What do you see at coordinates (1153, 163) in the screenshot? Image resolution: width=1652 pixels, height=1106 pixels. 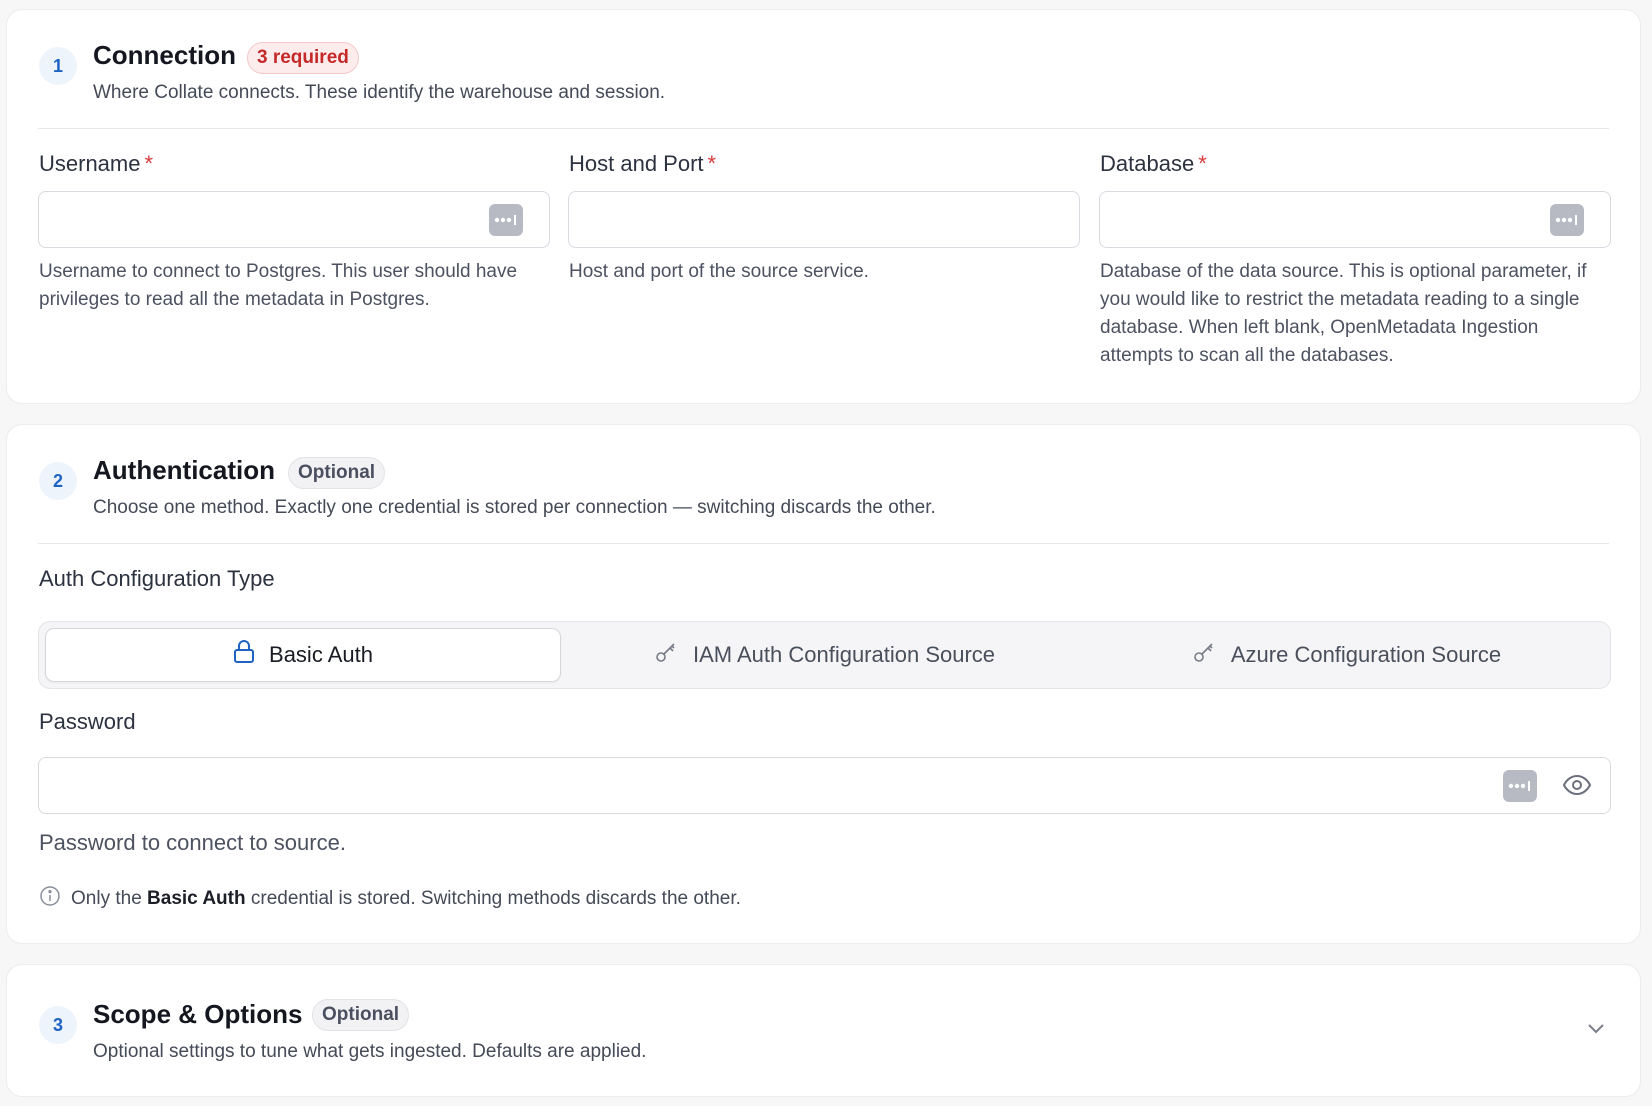 I see `database-label: Database *` at bounding box center [1153, 163].